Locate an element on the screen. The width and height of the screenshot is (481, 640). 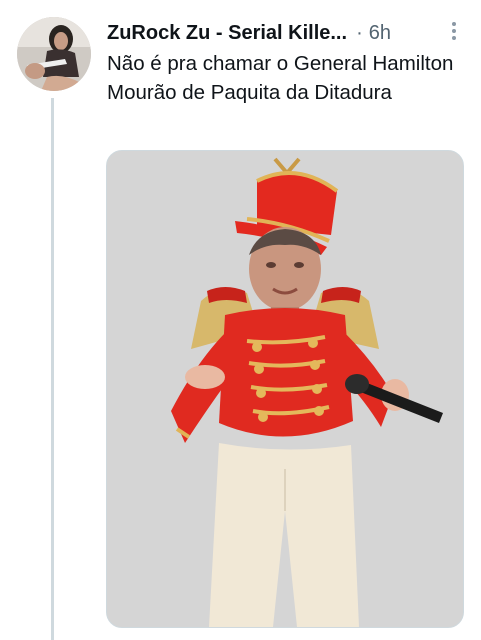
timestamp: 6h is located at coordinates (380, 33).